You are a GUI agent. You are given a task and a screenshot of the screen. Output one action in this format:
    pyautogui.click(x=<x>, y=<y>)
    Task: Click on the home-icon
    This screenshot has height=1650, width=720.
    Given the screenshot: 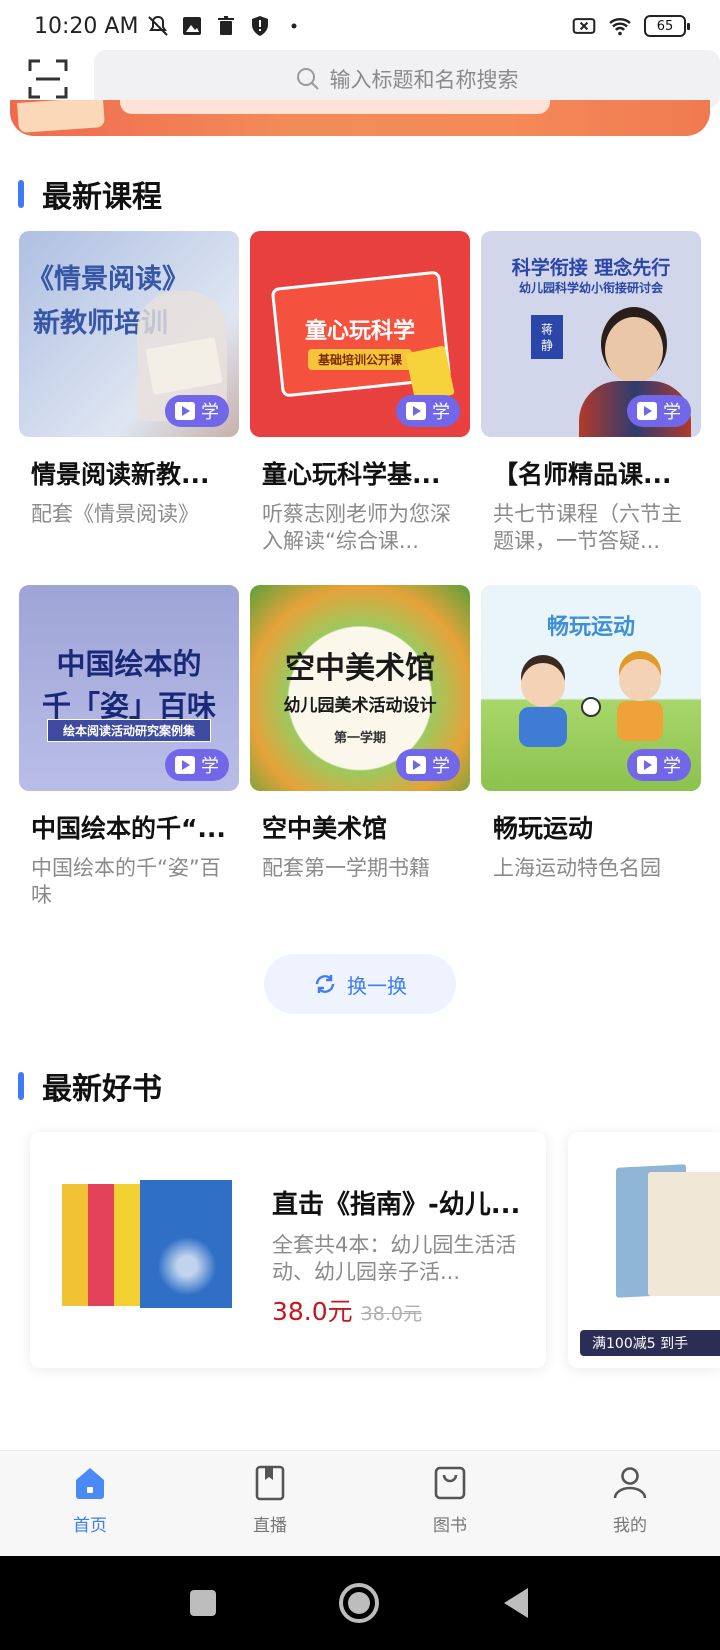 What is the action you would take?
    pyautogui.click(x=90, y=1483)
    